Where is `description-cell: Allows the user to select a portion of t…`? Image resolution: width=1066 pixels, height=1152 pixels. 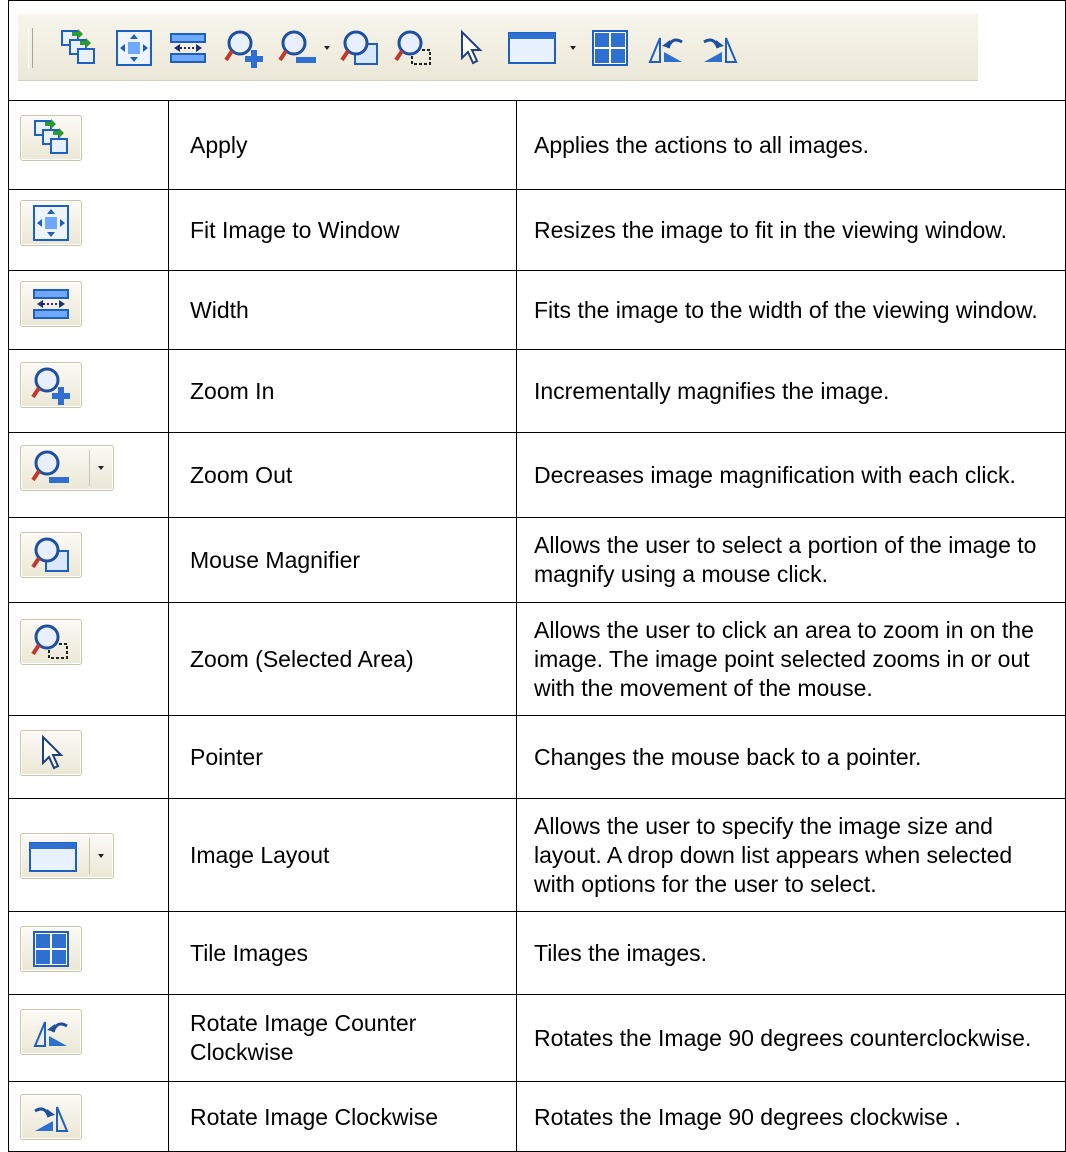
description-cell: Allows the user to select a portion of t… is located at coordinates (787, 560).